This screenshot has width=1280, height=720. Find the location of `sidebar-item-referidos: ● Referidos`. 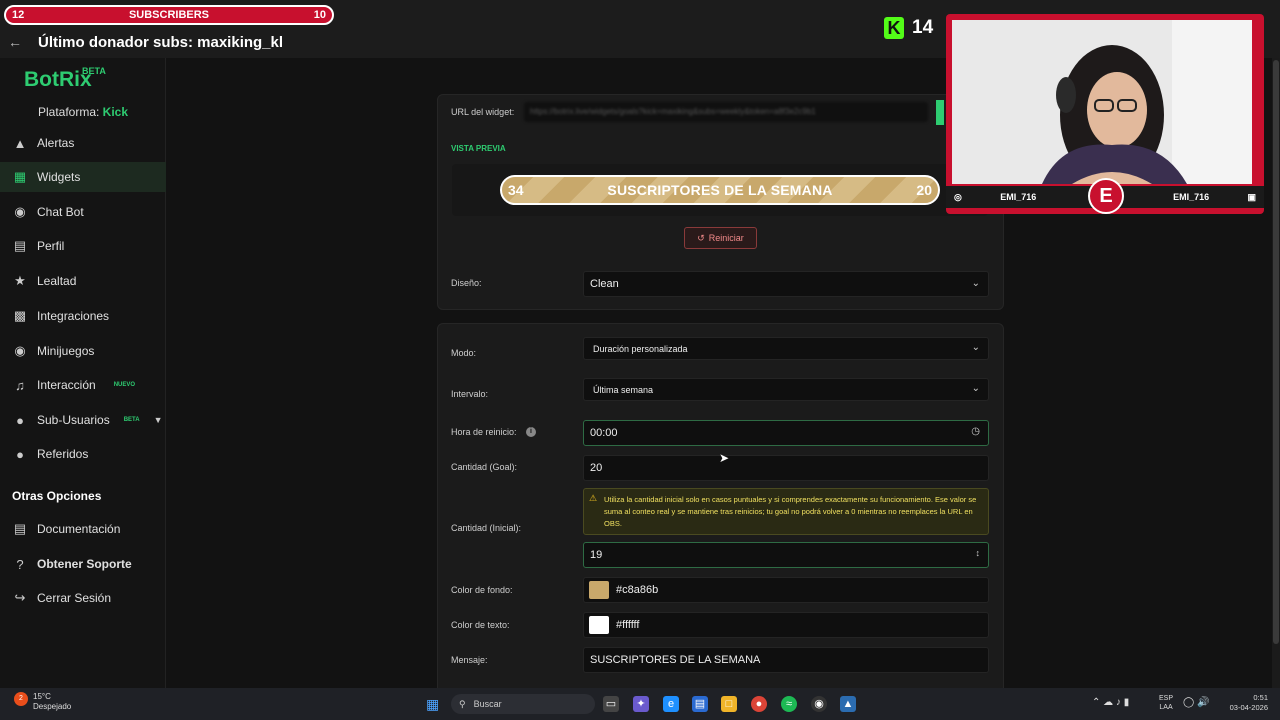

sidebar-item-referidos: ● Referidos is located at coordinates (83, 454).